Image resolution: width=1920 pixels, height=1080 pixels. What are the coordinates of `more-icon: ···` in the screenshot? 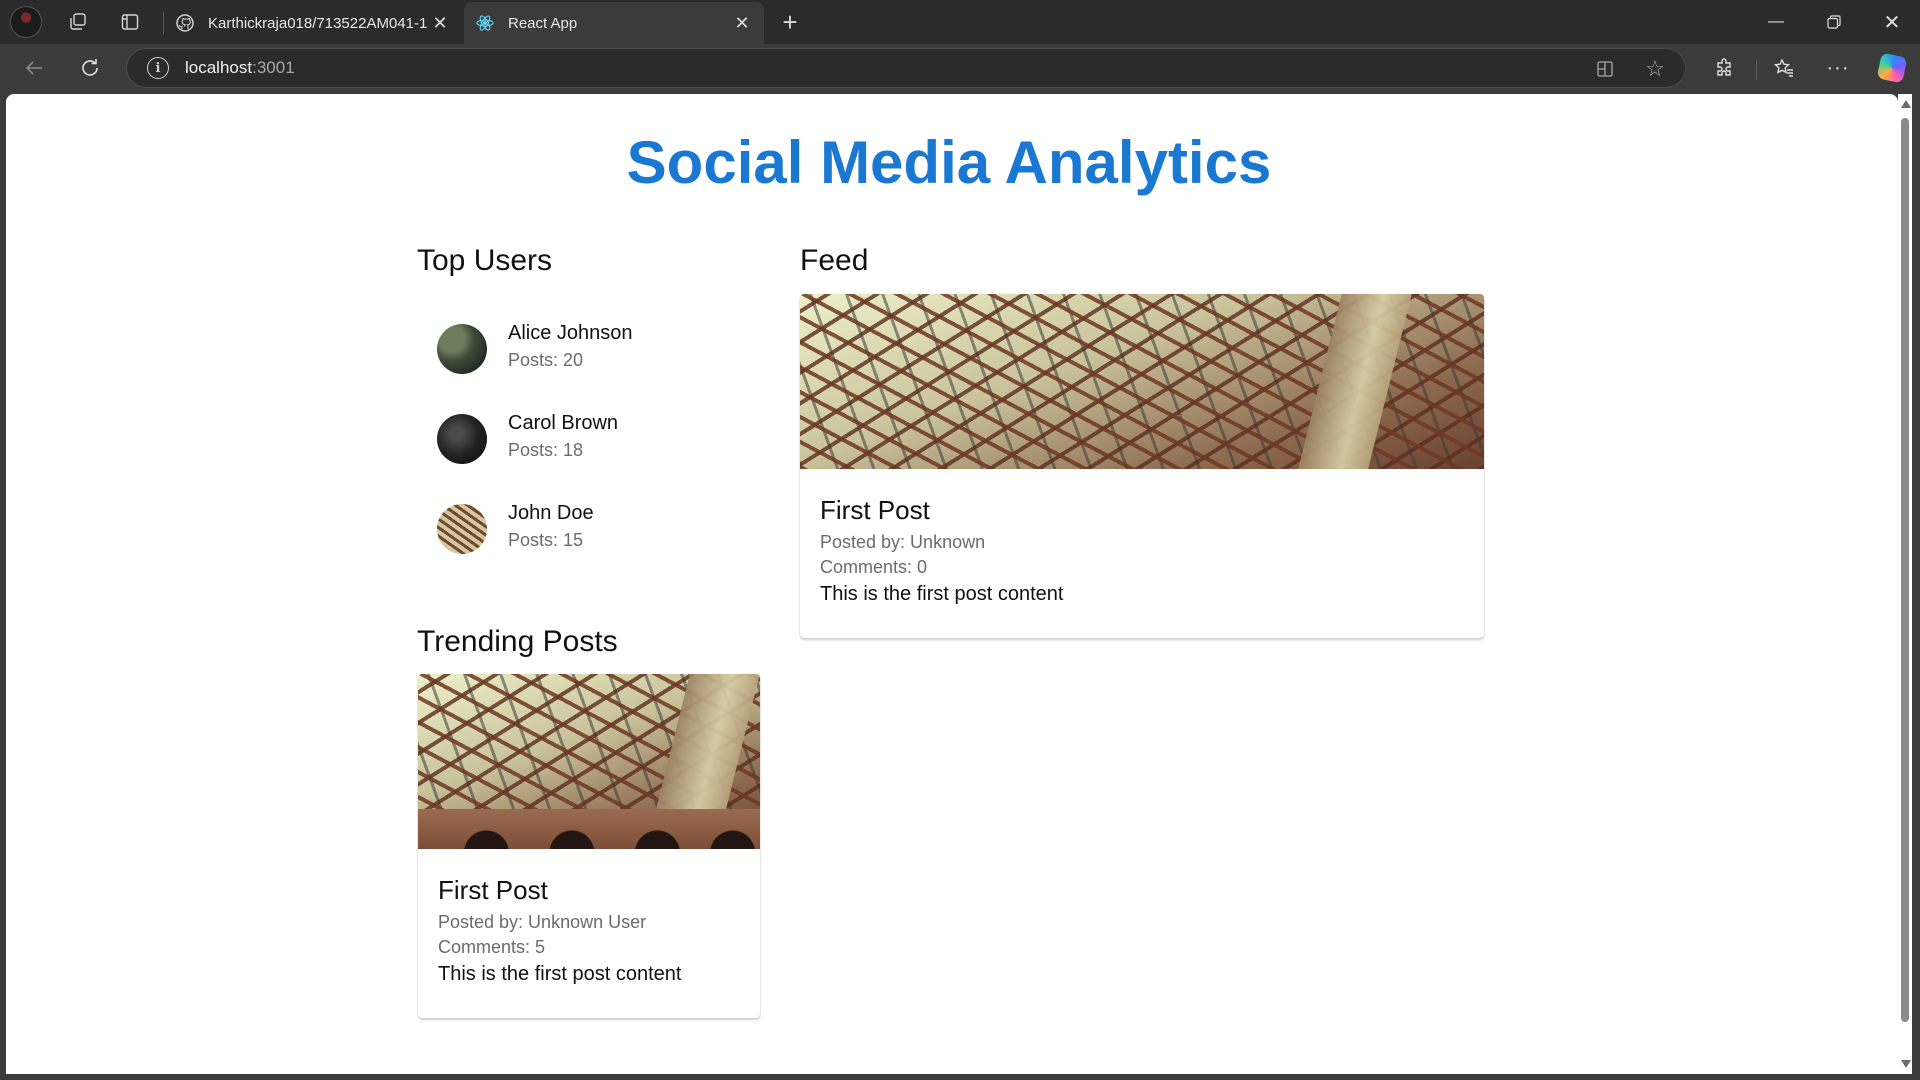 It's located at (1838, 67).